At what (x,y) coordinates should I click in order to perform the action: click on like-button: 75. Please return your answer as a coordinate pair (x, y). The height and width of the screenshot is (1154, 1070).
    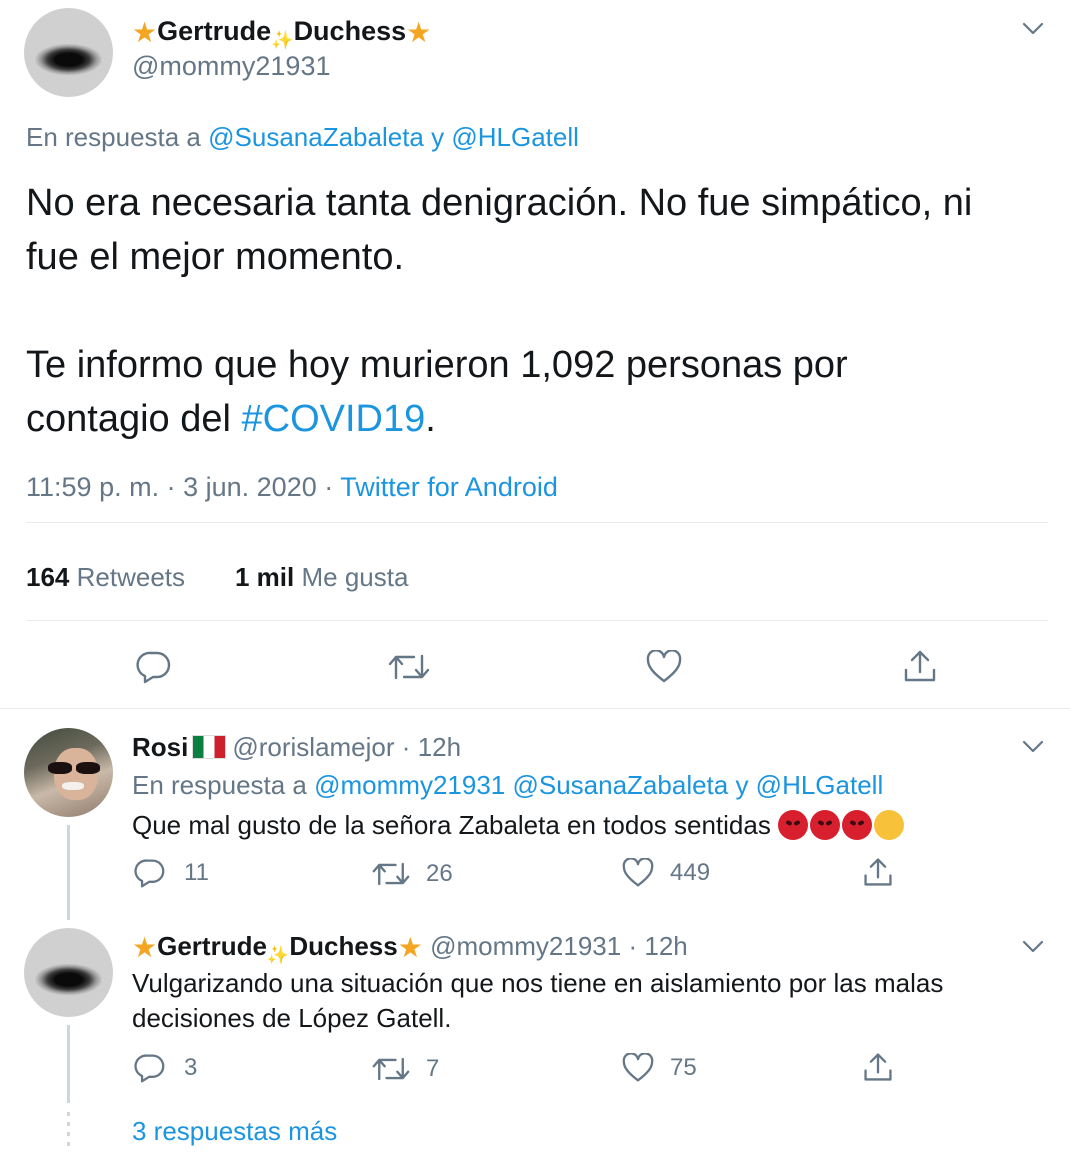
    Looking at the image, I should click on (659, 1068).